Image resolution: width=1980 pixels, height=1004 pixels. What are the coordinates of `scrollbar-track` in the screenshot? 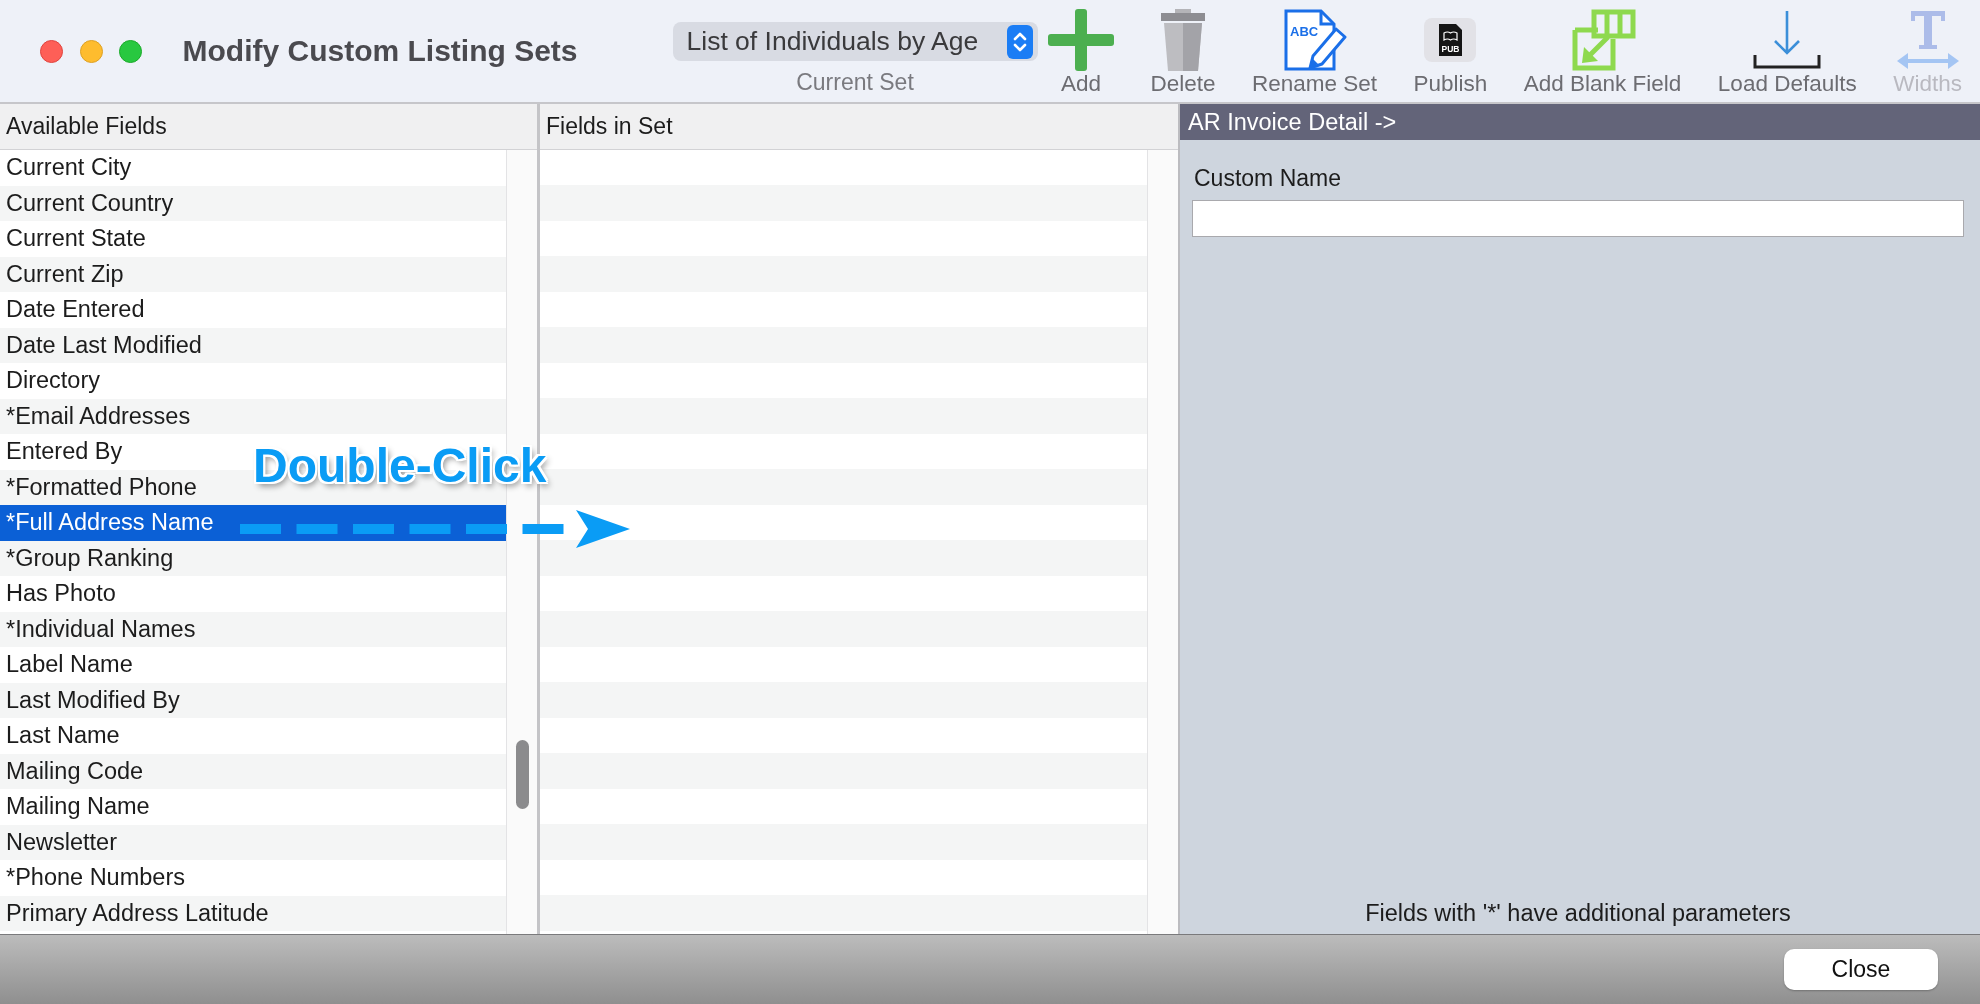 It's located at (1162, 542).